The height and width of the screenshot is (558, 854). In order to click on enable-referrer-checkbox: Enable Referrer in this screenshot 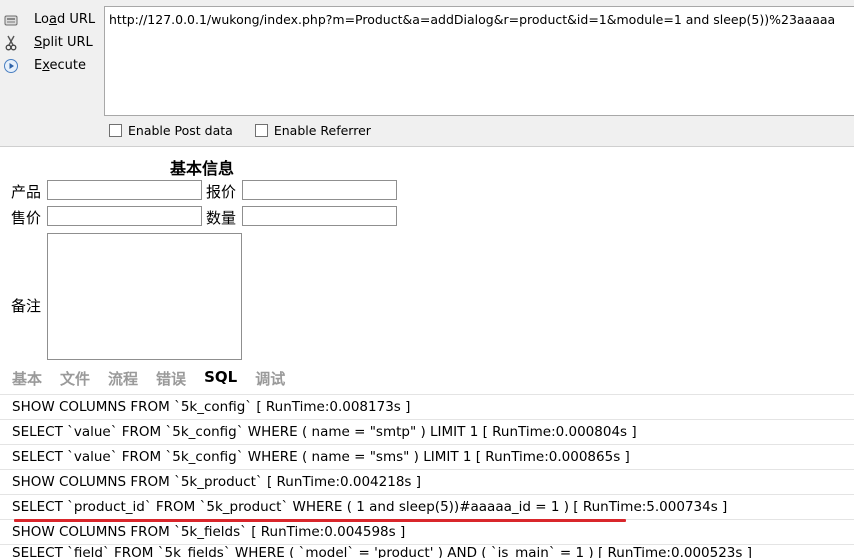, I will do `click(312, 130)`.